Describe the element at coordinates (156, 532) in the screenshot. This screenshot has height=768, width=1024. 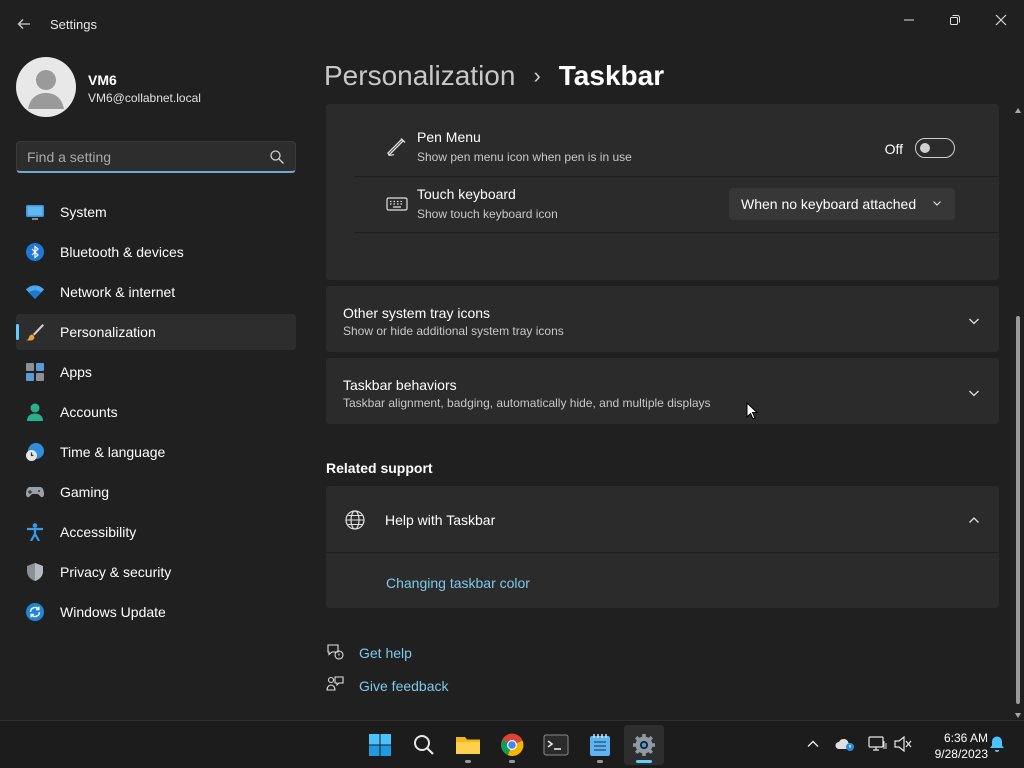
I see `sidebar-item-accessibility: Accessibility` at that location.